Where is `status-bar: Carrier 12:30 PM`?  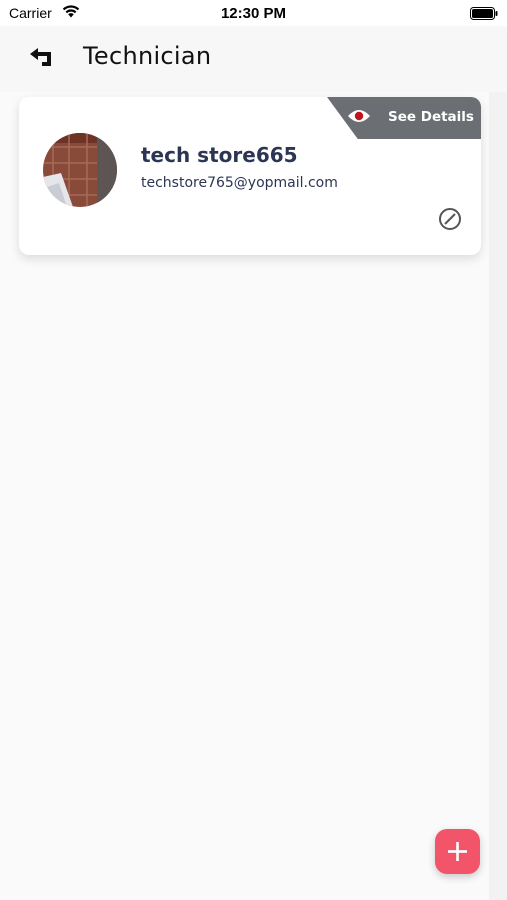
status-bar: Carrier 12:30 PM is located at coordinates (253, 13).